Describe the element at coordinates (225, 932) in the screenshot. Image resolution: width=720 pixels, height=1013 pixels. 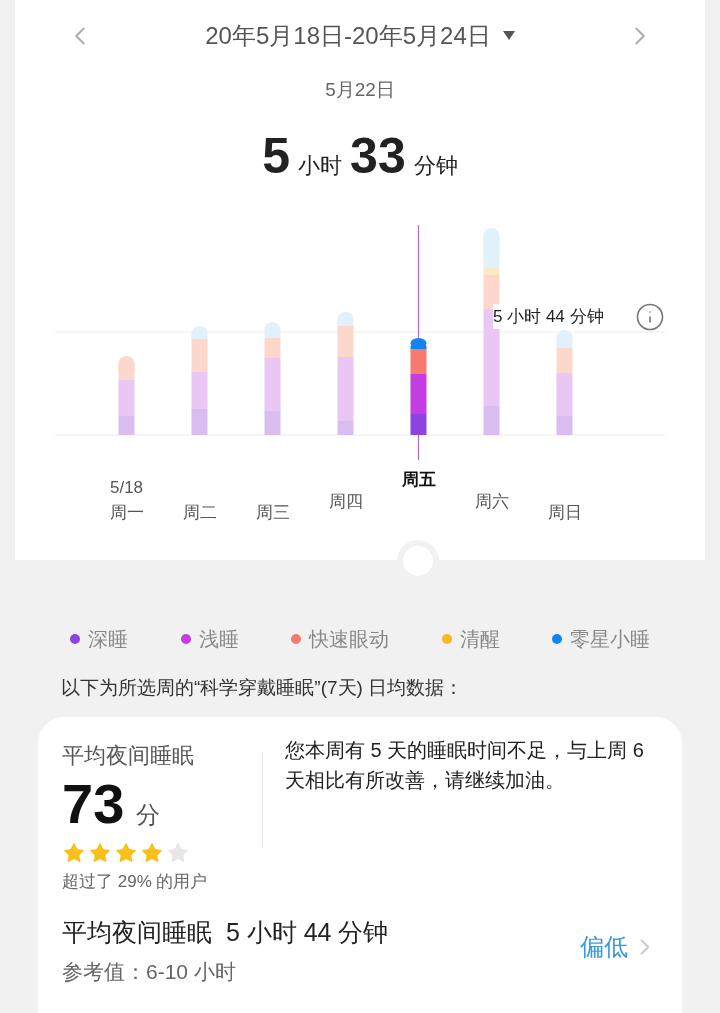
I see `average-sleep: 平均夜间睡眠 5 小时 44 分钟` at that location.